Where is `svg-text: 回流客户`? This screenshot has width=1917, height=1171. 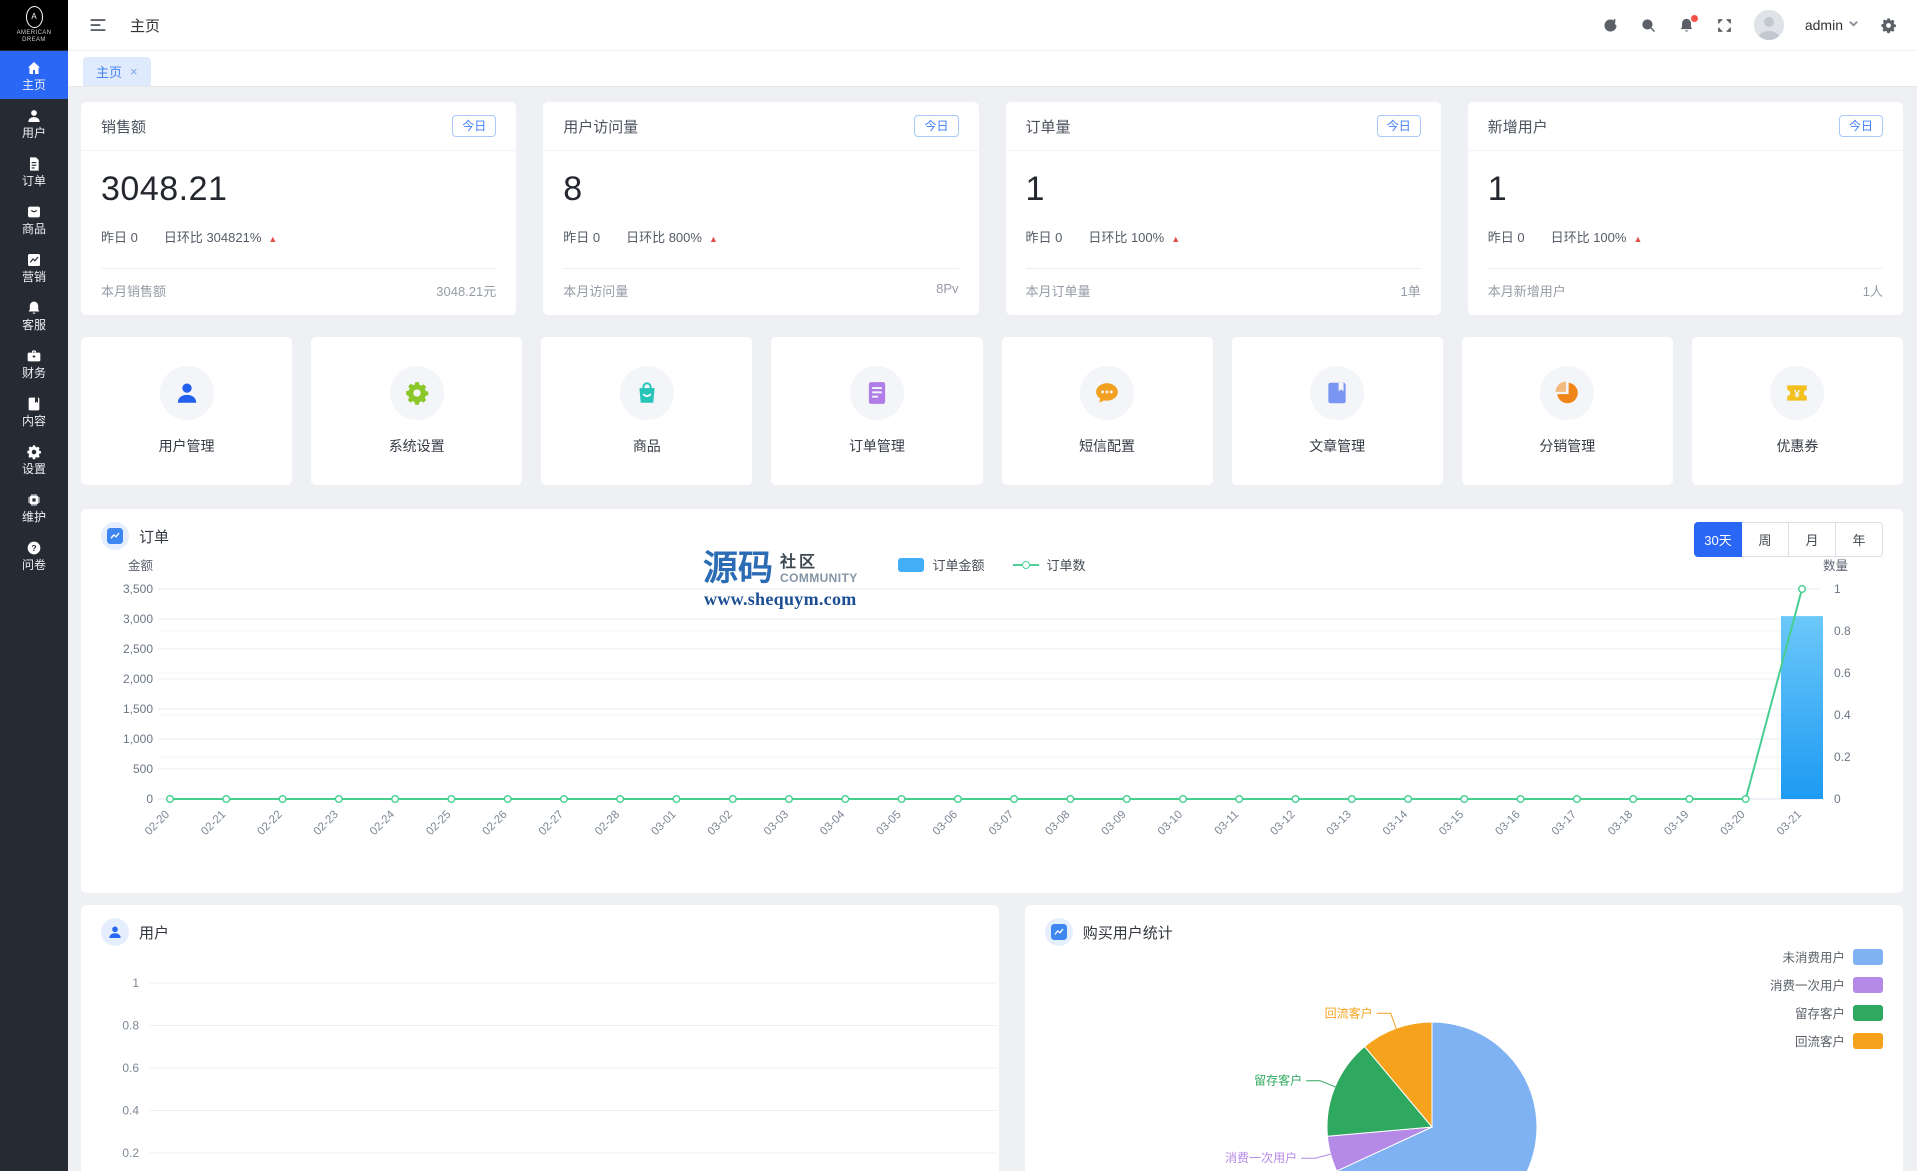
svg-text: 回流客户 is located at coordinates (1348, 1012).